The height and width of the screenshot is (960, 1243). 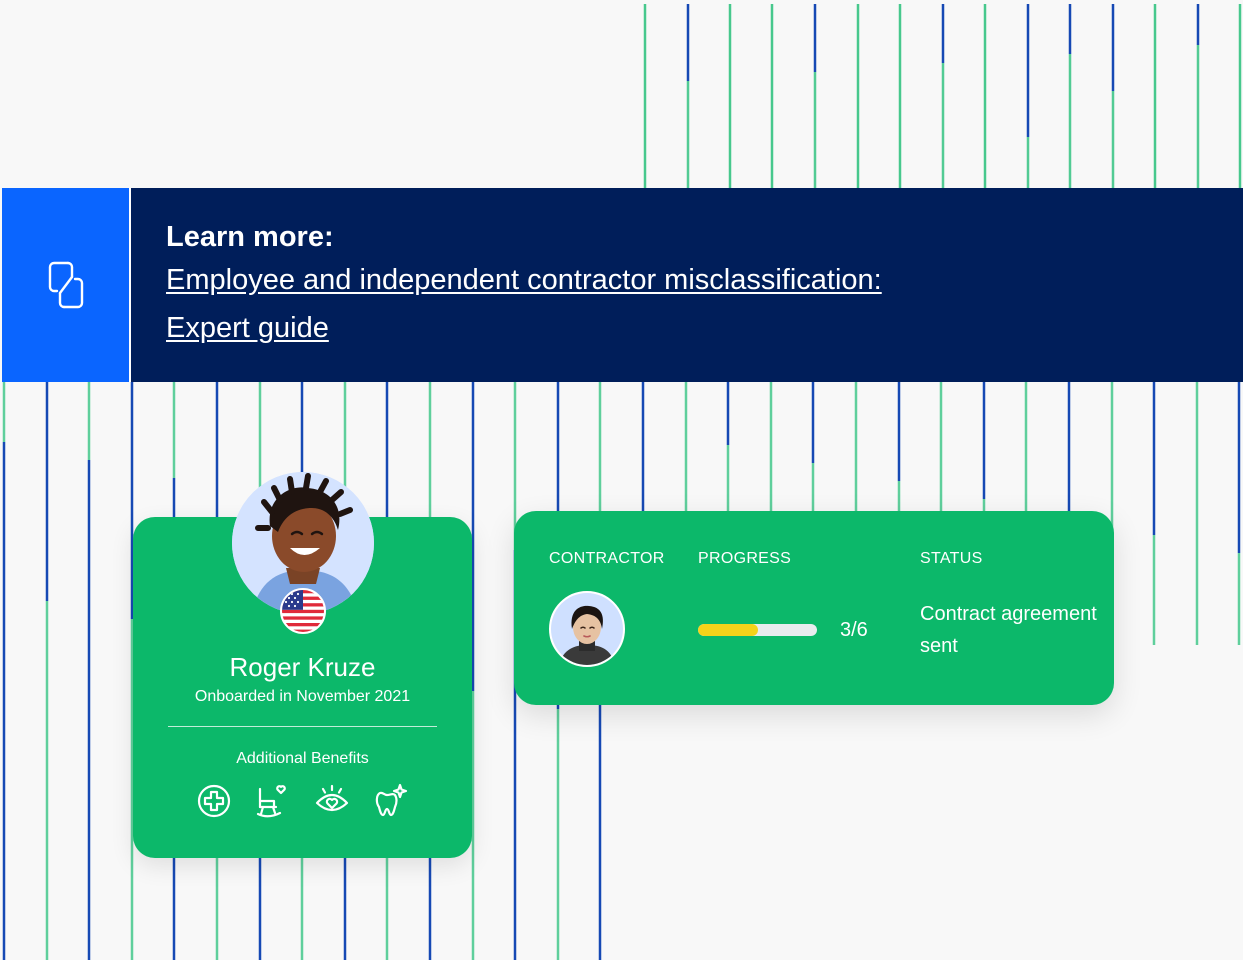 I want to click on banner-icon-box, so click(x=65, y=285).